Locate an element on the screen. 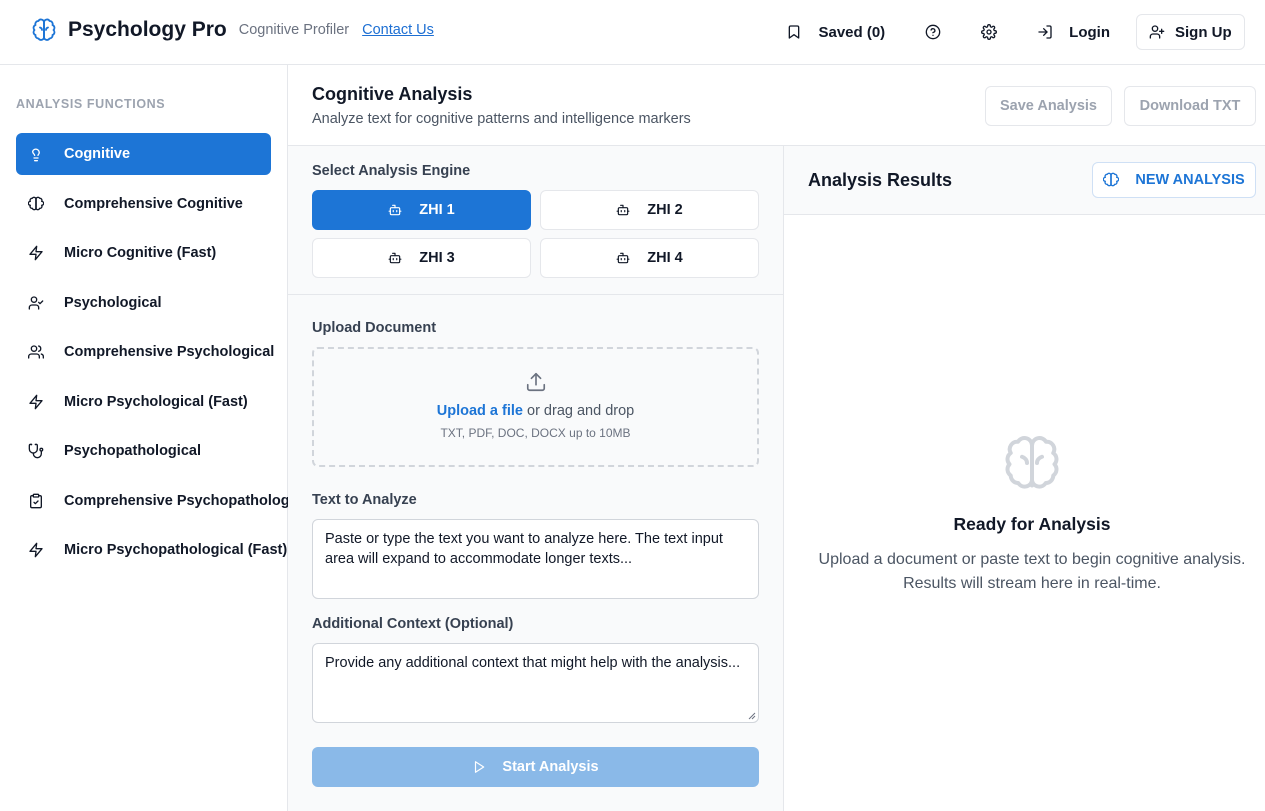 This screenshot has width=1265, height=811. sidebar-item-label: Cognitive is located at coordinates (97, 154).